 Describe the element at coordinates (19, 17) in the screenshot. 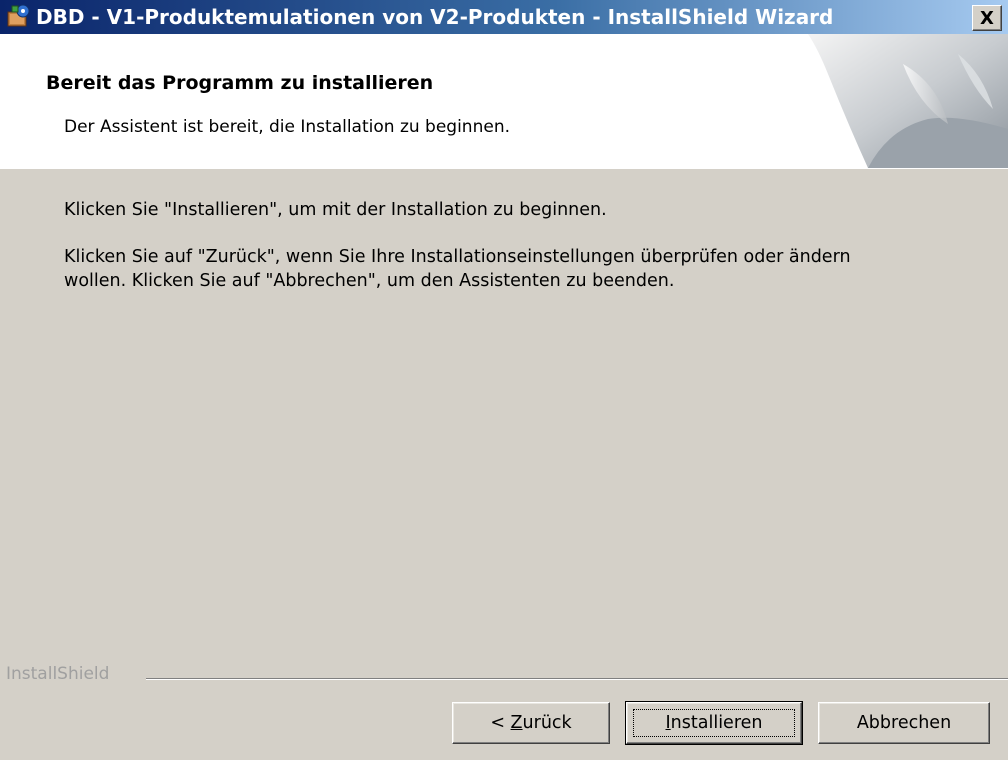

I see `installer-icon` at that location.